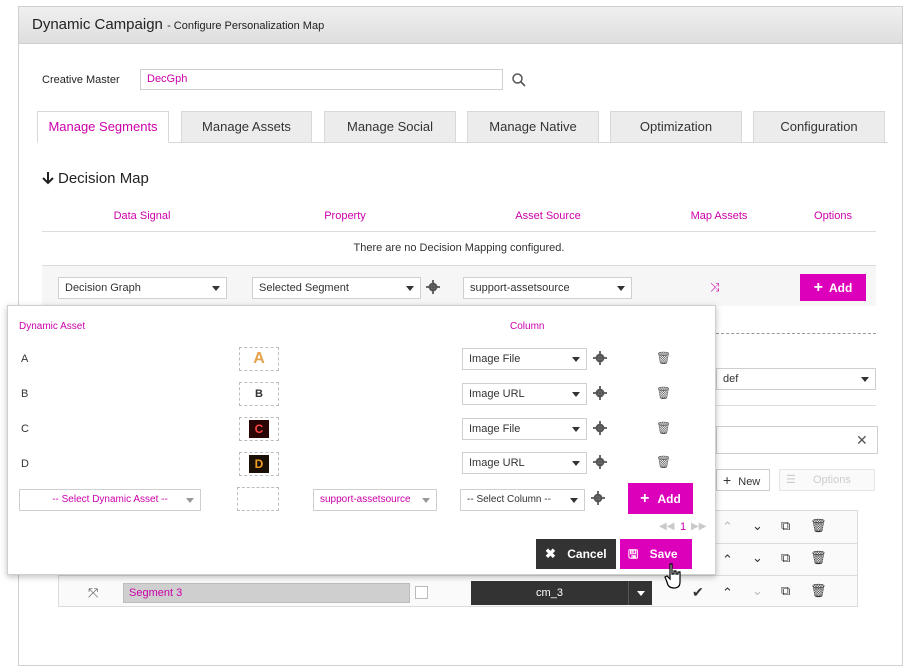 The width and height of the screenshot is (908, 672). What do you see at coordinates (259, 429) in the screenshot?
I see `asset-thumbnail-frame: C` at bounding box center [259, 429].